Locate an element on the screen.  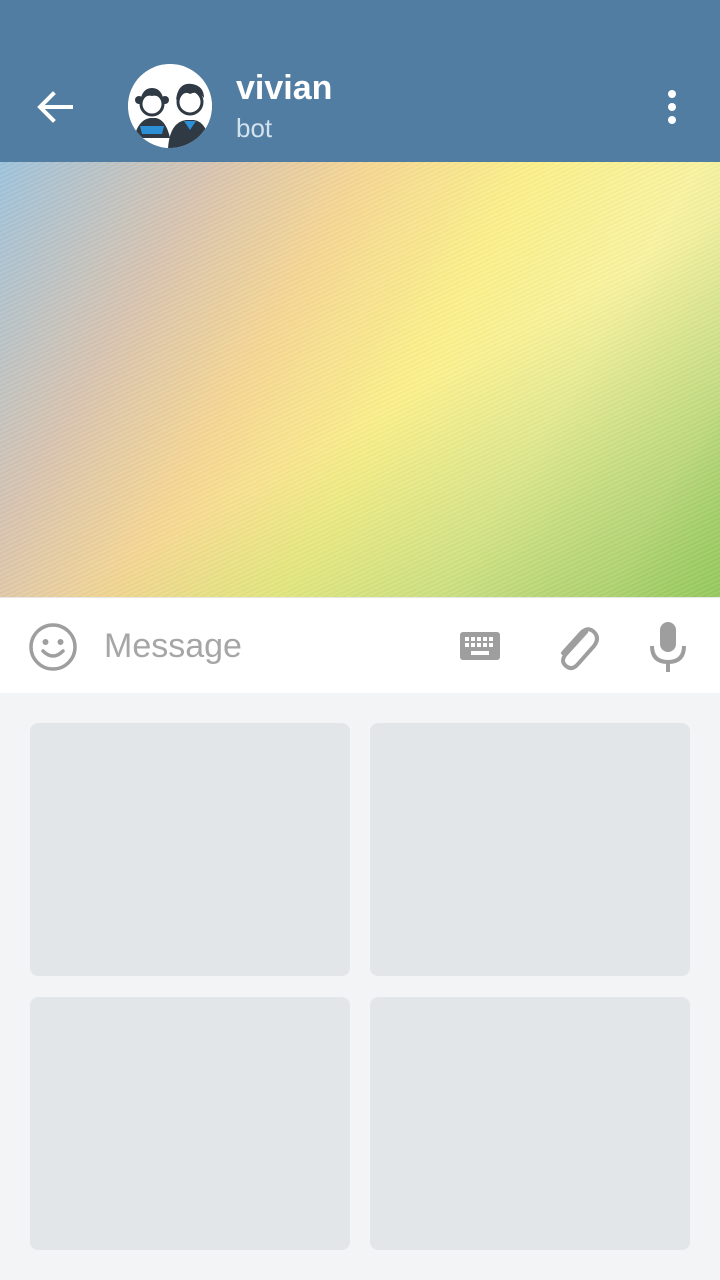
attach-button is located at coordinates (576, 646).